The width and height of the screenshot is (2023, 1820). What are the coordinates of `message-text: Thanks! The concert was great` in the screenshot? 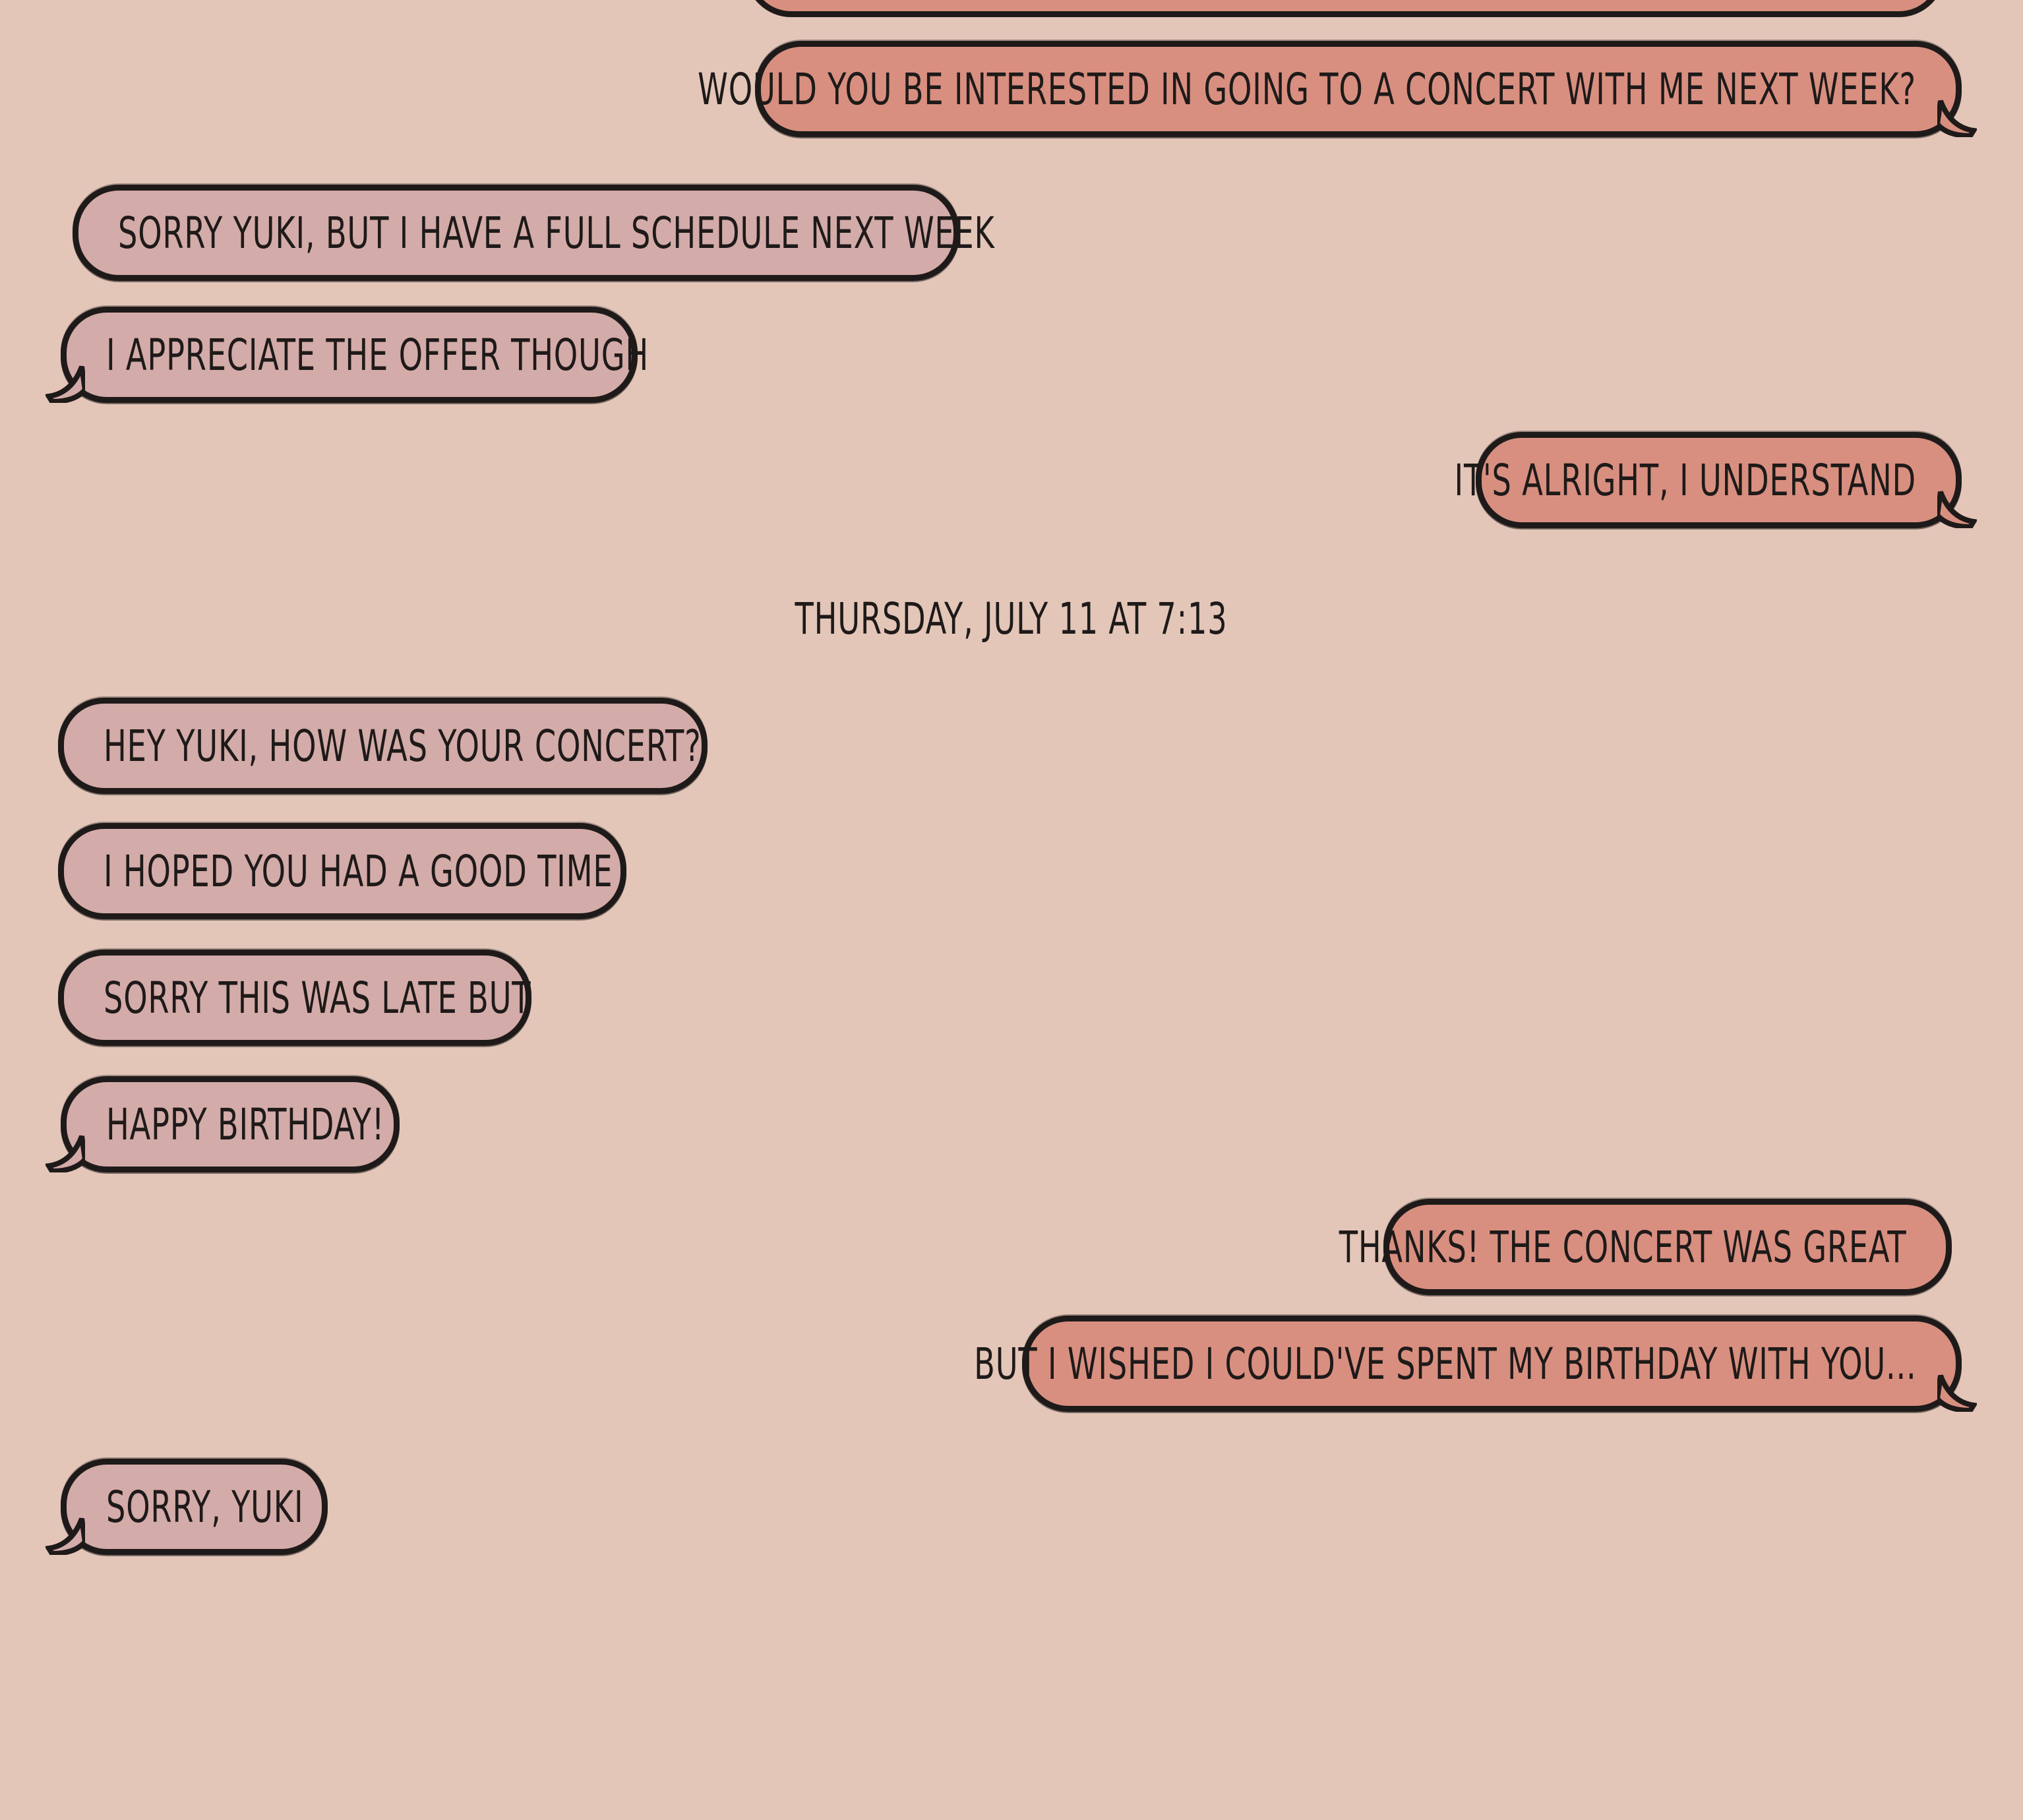 It's located at (1622, 1247).